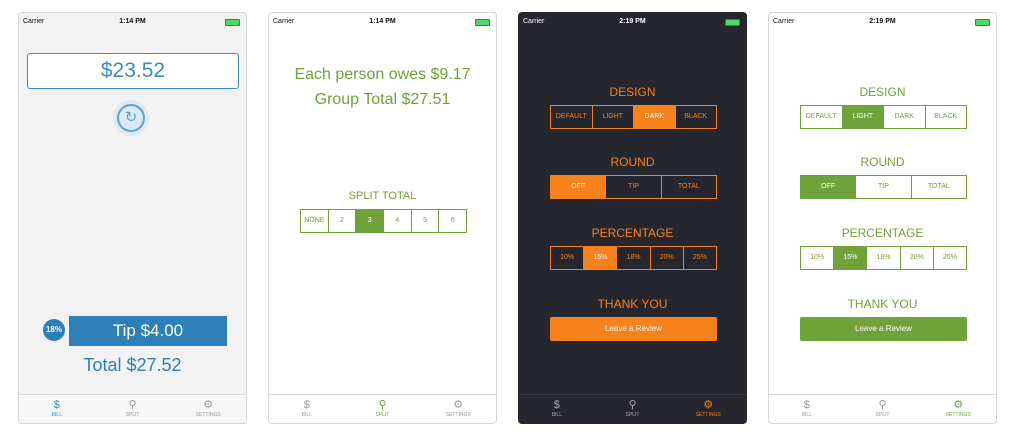  I want to click on split-segmented-control: NONE 2 3 4 5 6, so click(383, 221).